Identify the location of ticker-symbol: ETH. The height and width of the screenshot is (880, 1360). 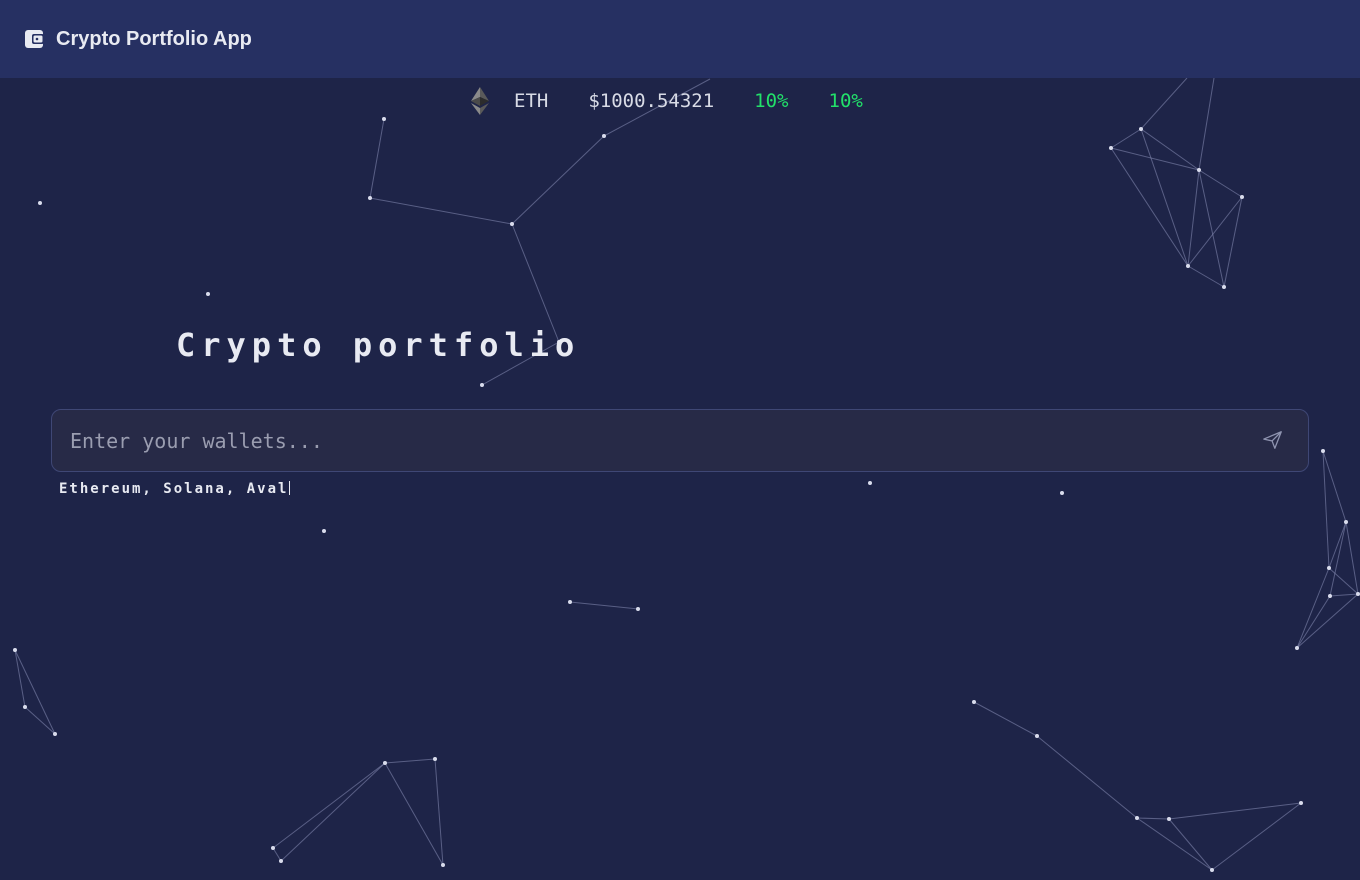
(531, 101).